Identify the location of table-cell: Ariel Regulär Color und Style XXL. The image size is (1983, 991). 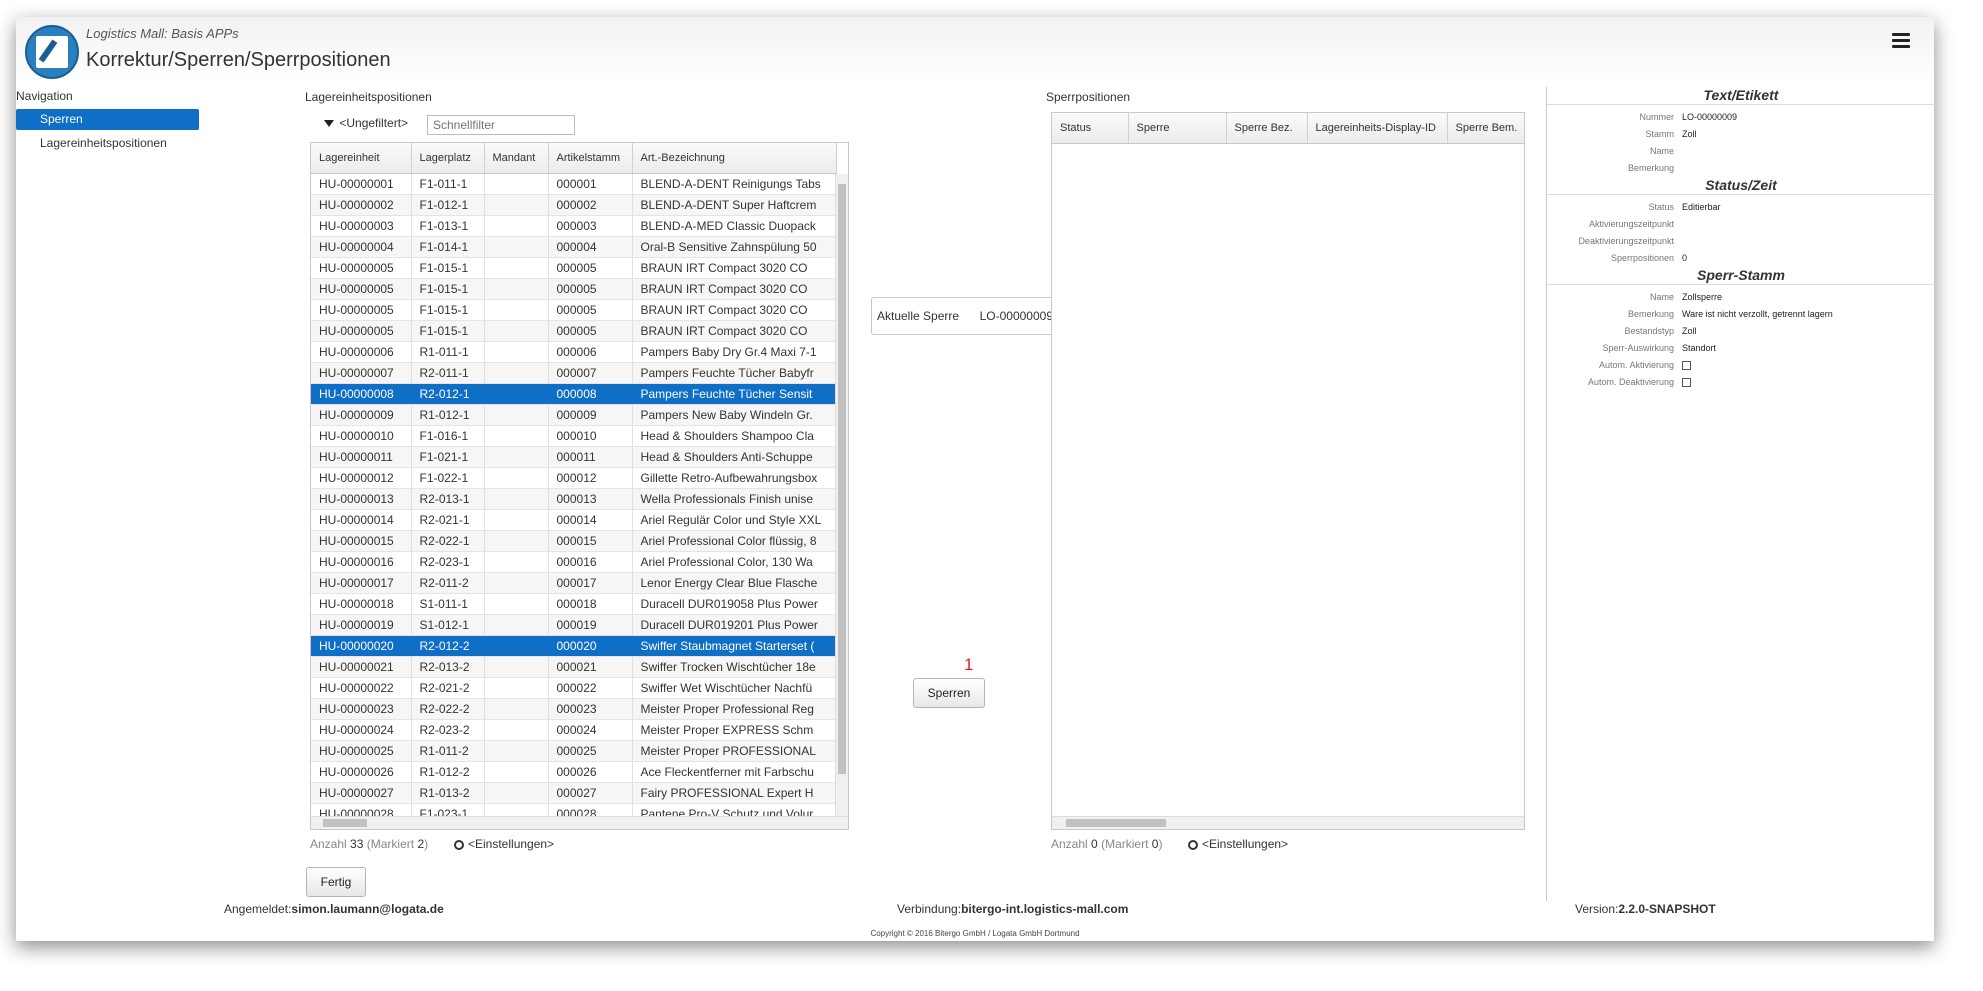
(734, 520).